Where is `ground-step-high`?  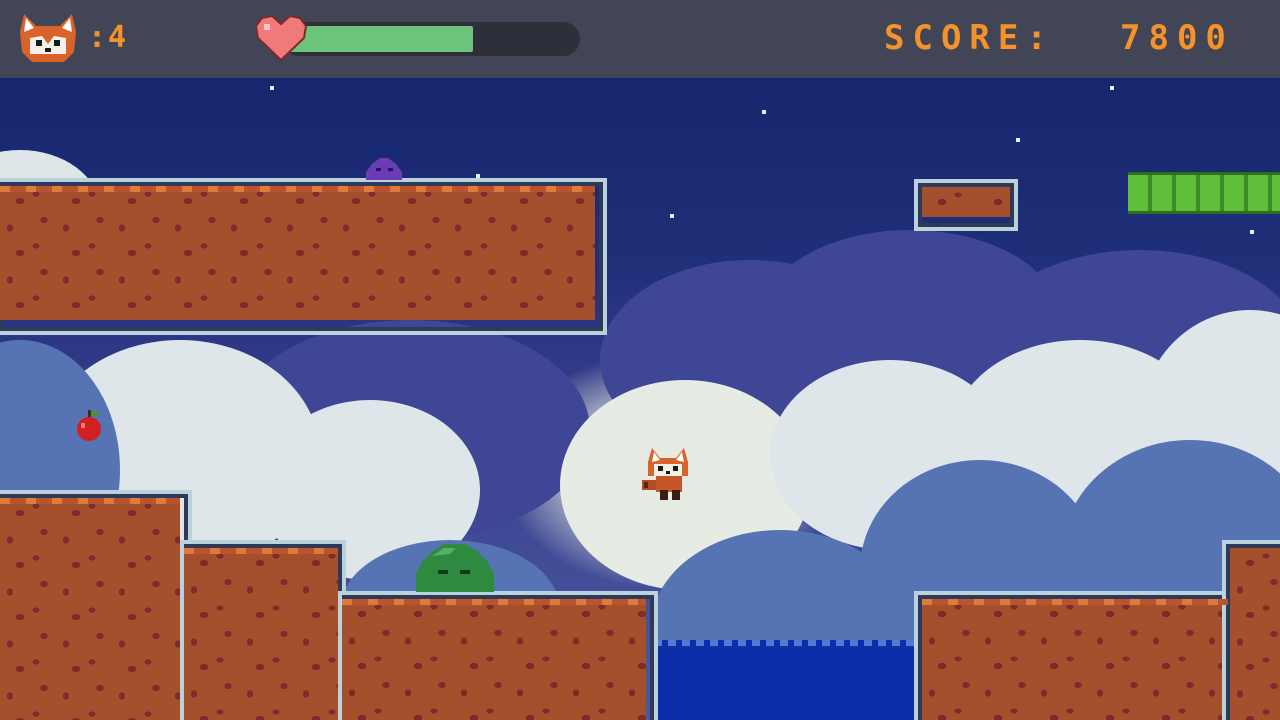
ground-step-high is located at coordinates (90, 609).